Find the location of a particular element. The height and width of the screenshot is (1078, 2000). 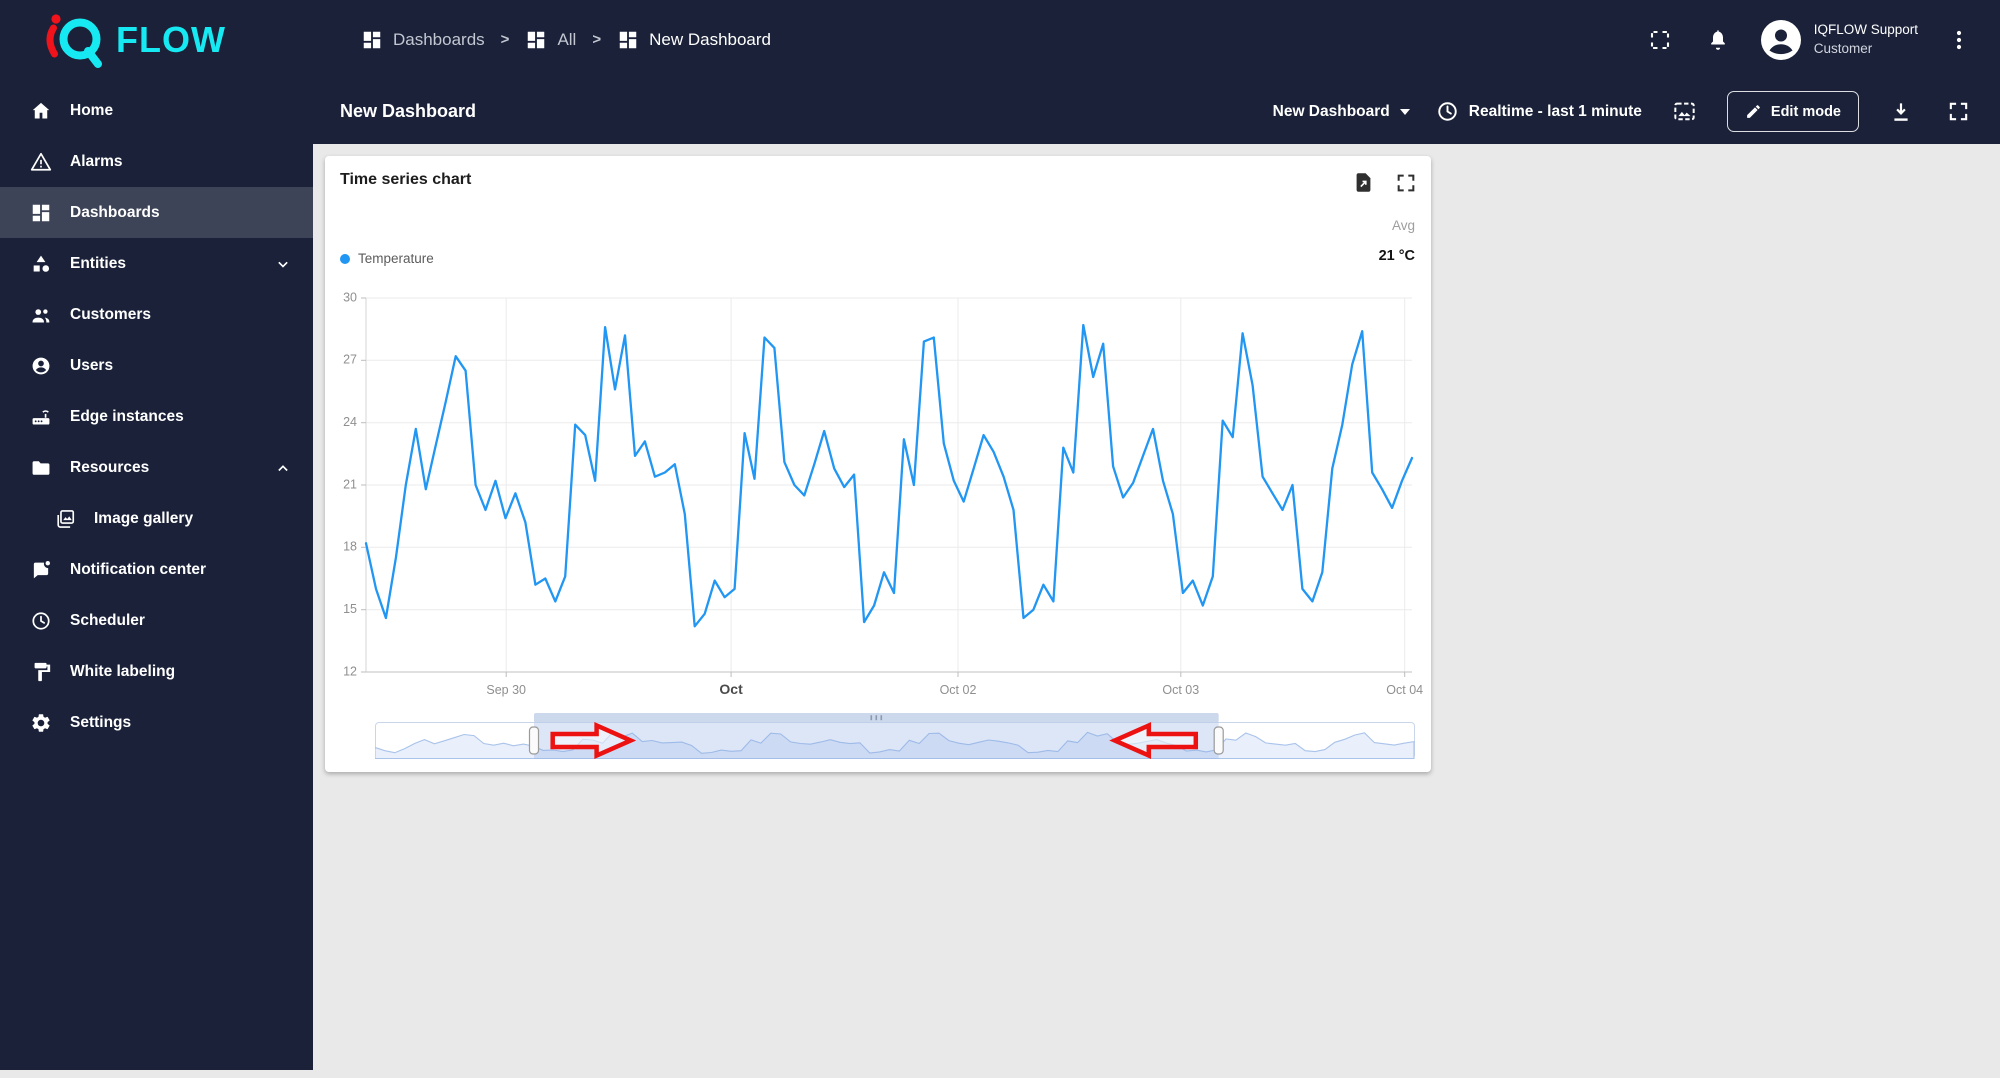

dashboard-select: New Dashboard is located at coordinates (1341, 112).